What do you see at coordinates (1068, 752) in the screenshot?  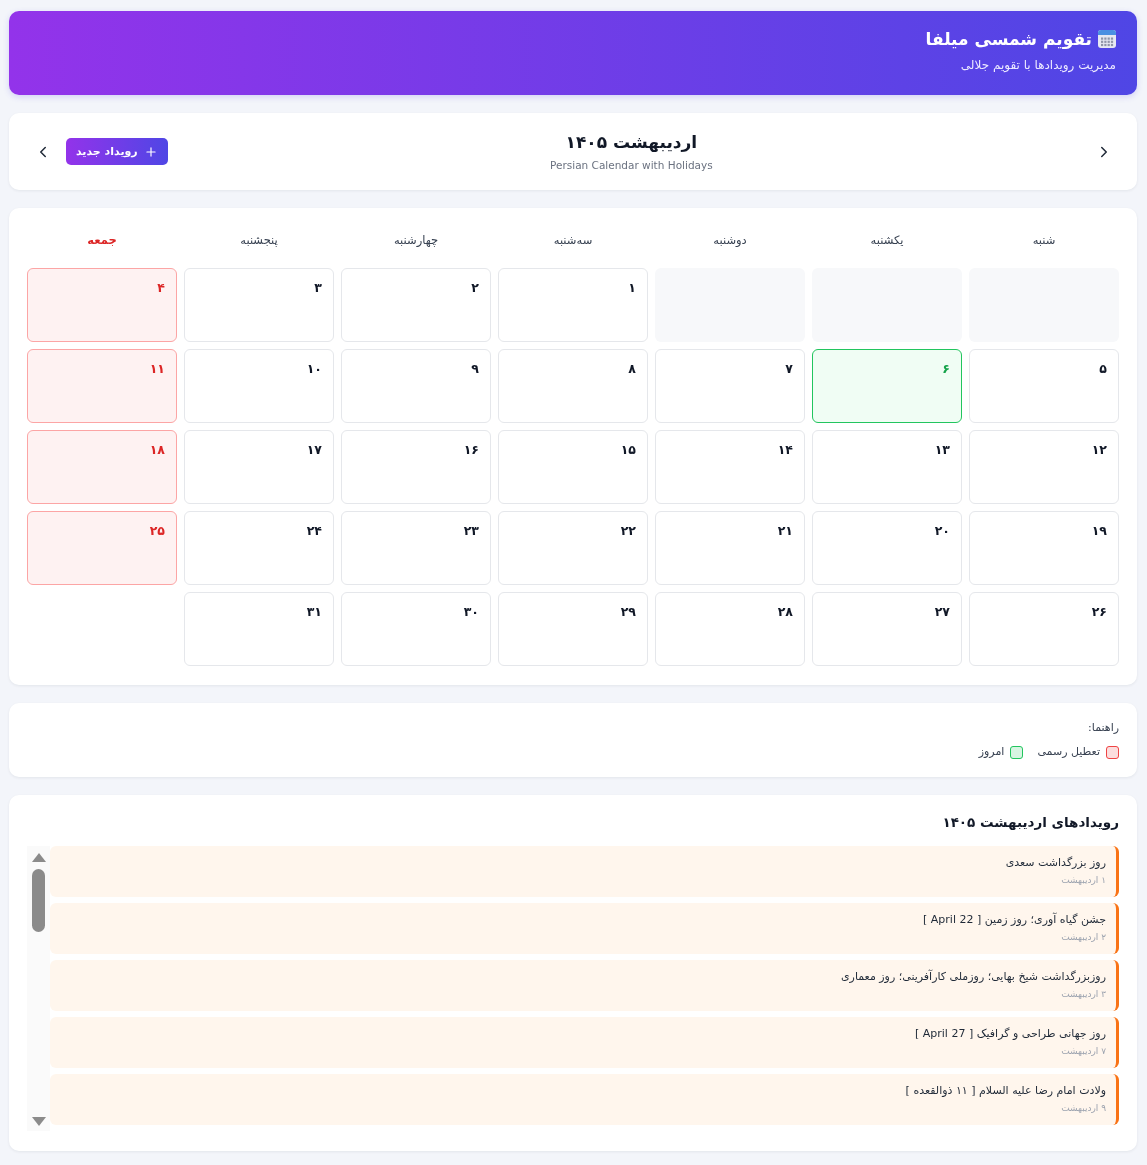 I see `legend-label: تعطیل رسمی` at bounding box center [1068, 752].